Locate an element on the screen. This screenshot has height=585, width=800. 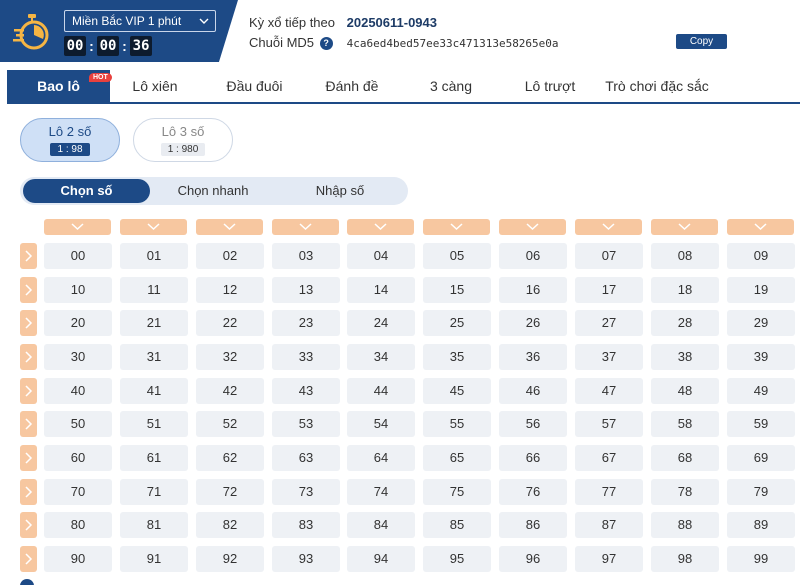
number-cell: 40 is located at coordinates (78, 391).